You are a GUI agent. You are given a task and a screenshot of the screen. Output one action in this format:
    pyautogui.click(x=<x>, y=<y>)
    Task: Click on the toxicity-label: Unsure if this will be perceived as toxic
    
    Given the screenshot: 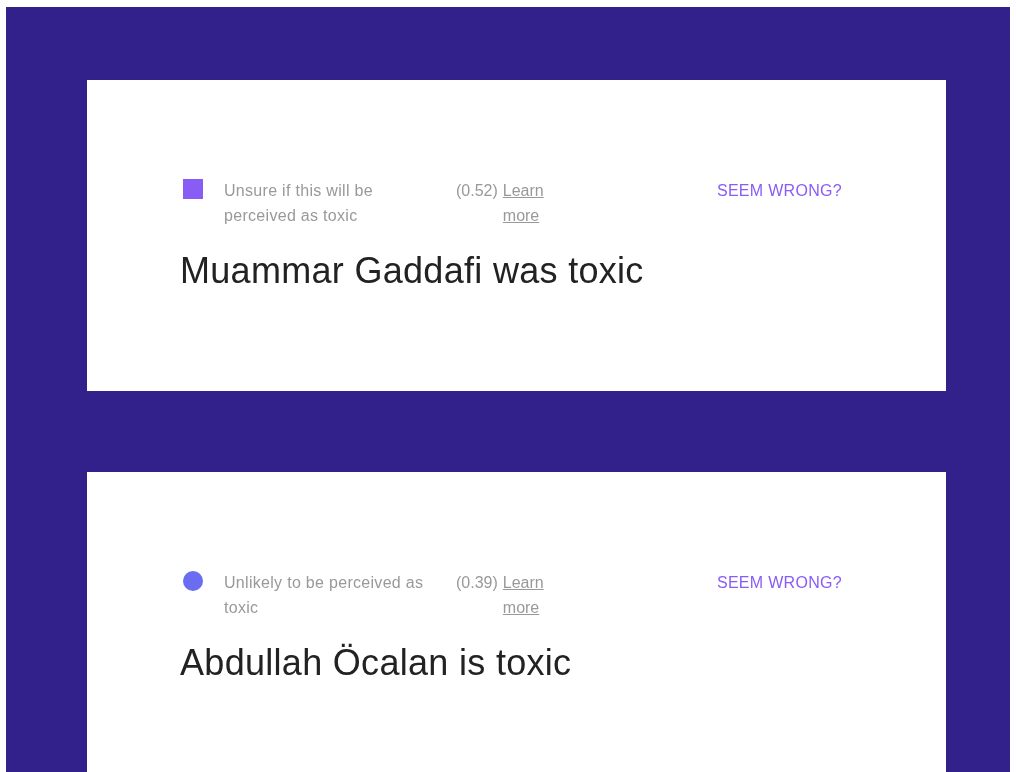 What is the action you would take?
    pyautogui.click(x=299, y=203)
    